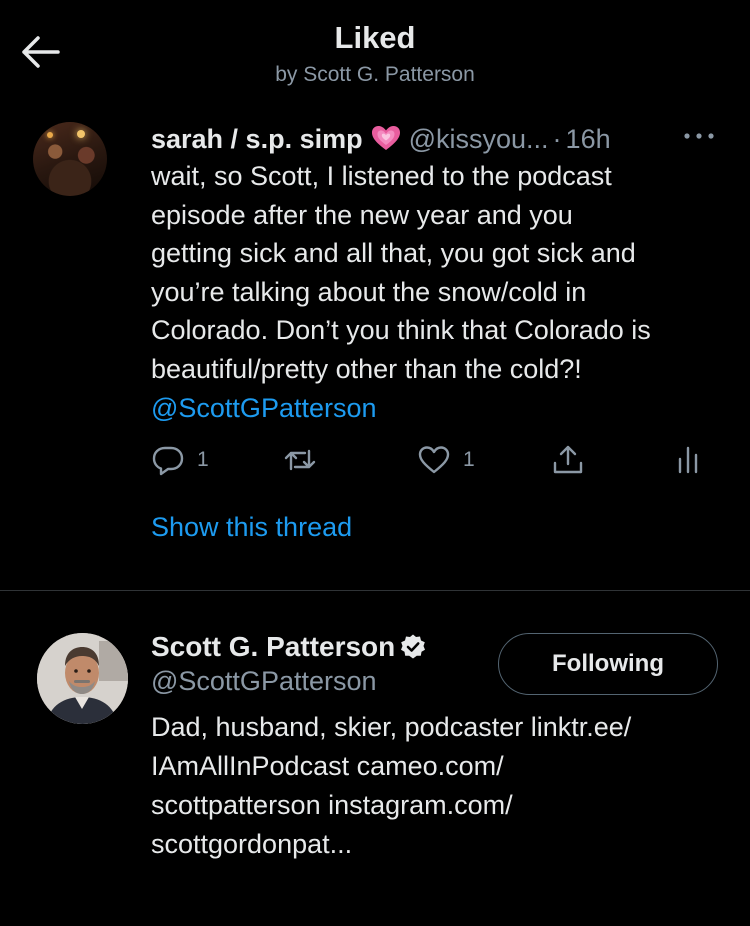 Image resolution: width=750 pixels, height=926 pixels. I want to click on user-handle: @ScottGPatterson, so click(264, 681).